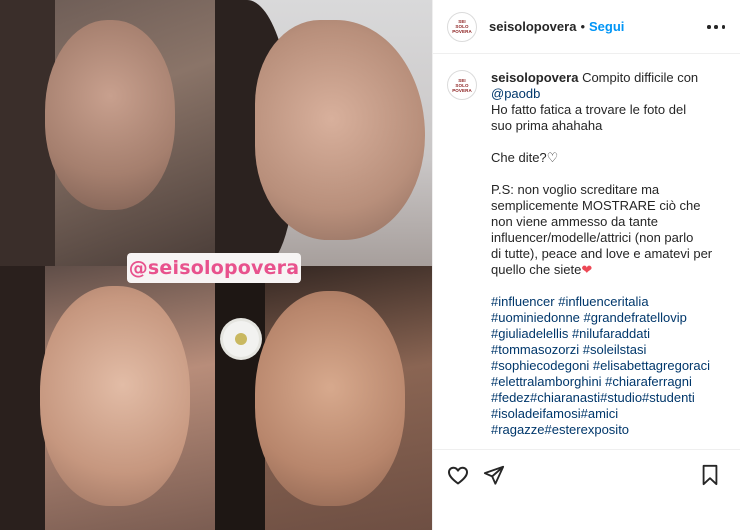  Describe the element at coordinates (323, 133) in the screenshot. I see `photo-top-right` at that location.